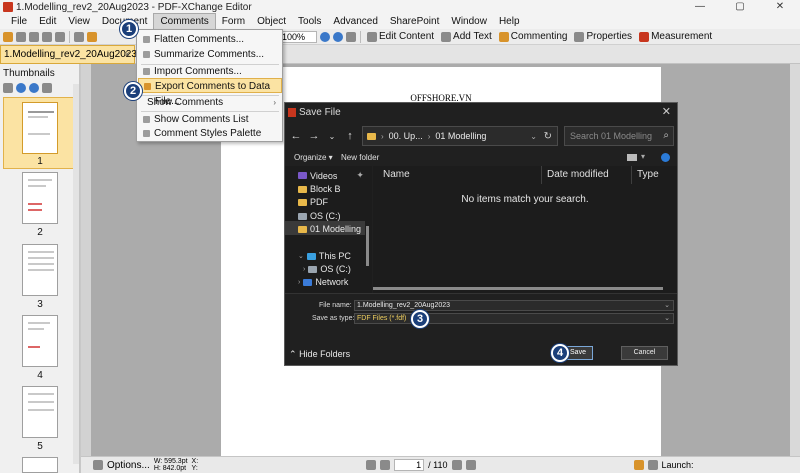 Image resolution: width=800 pixels, height=473 pixels. What do you see at coordinates (518, 288) in the screenshot?
I see `file-list-scrollbar` at bounding box center [518, 288].